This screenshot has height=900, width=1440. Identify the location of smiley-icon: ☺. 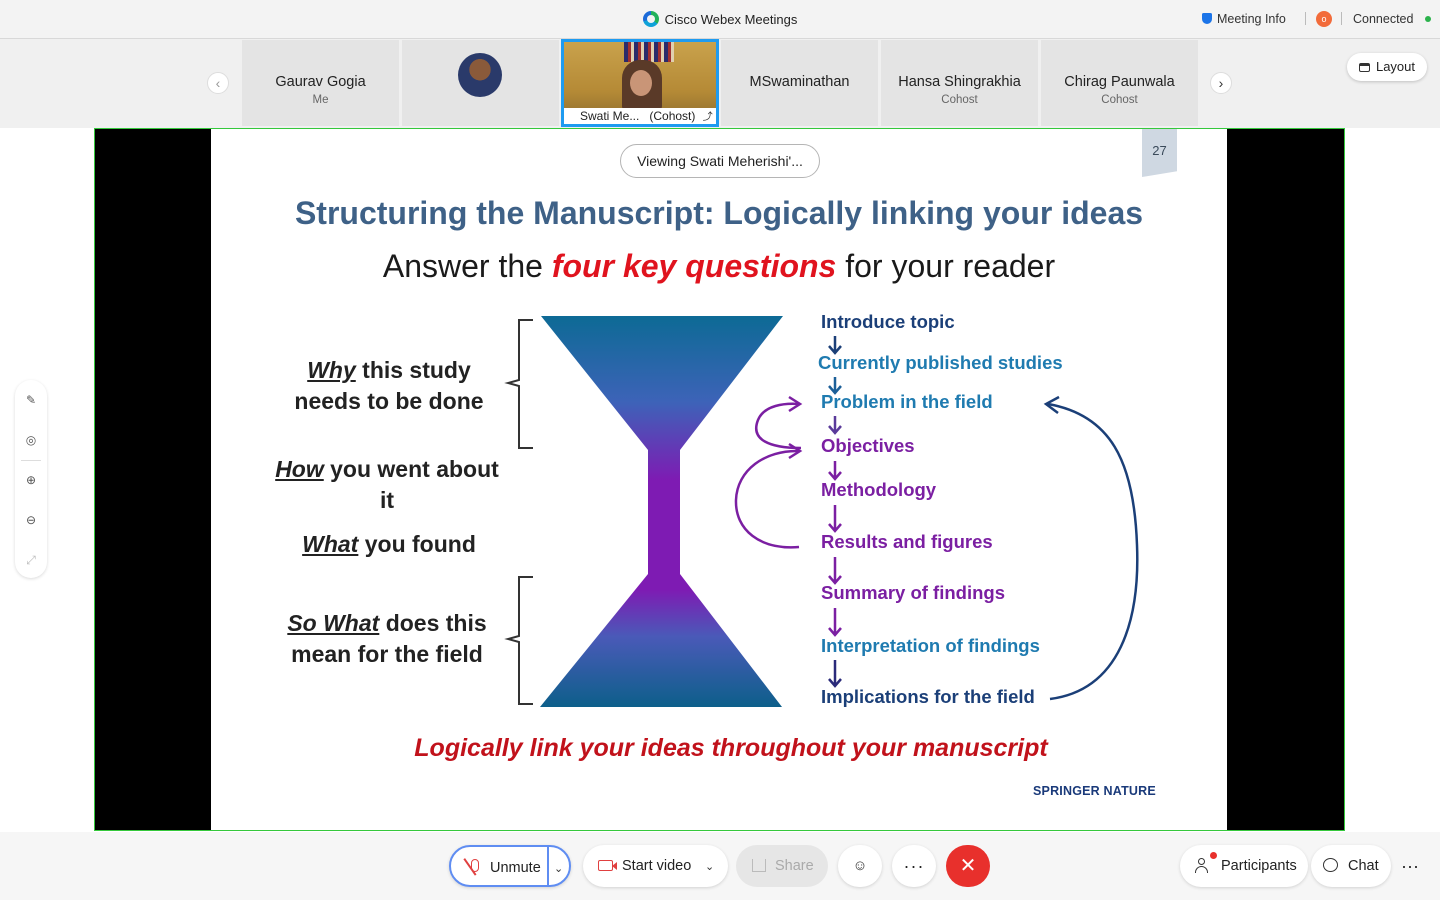
(860, 866).